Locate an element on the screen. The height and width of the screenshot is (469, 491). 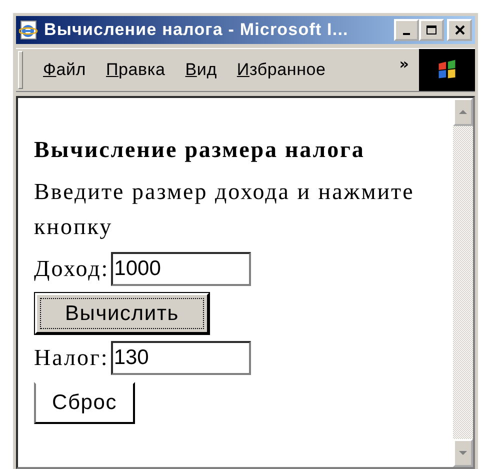
down-arrow-icon is located at coordinates (463, 453).